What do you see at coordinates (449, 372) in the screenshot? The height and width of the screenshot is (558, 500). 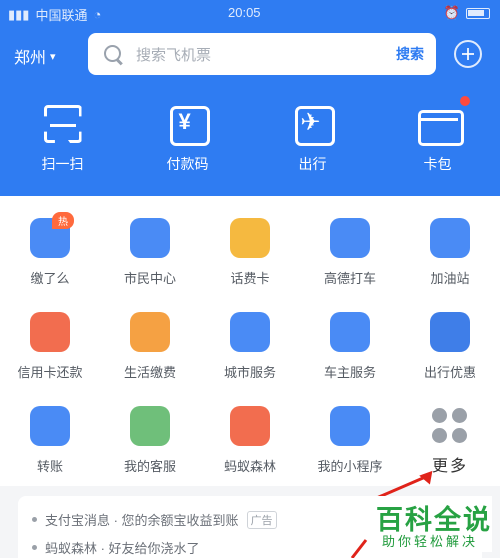 I see `grid-label: 出行优惠` at bounding box center [449, 372].